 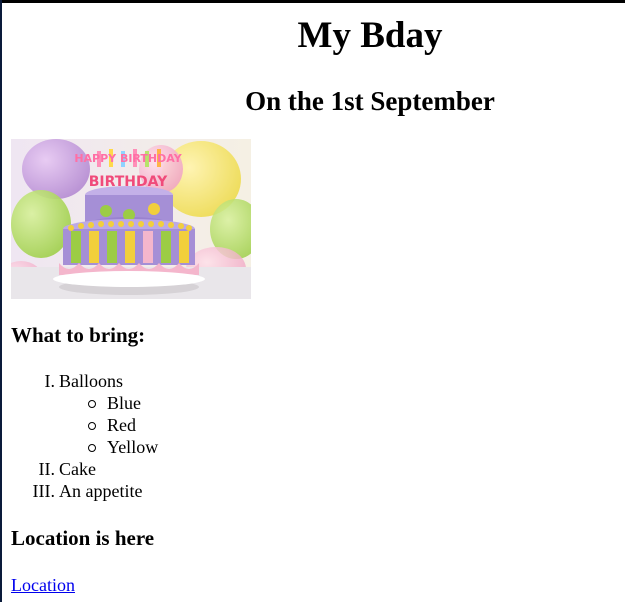 I want to click on balloon-colors-list: Blue Red Yellow, so click(x=84, y=425).